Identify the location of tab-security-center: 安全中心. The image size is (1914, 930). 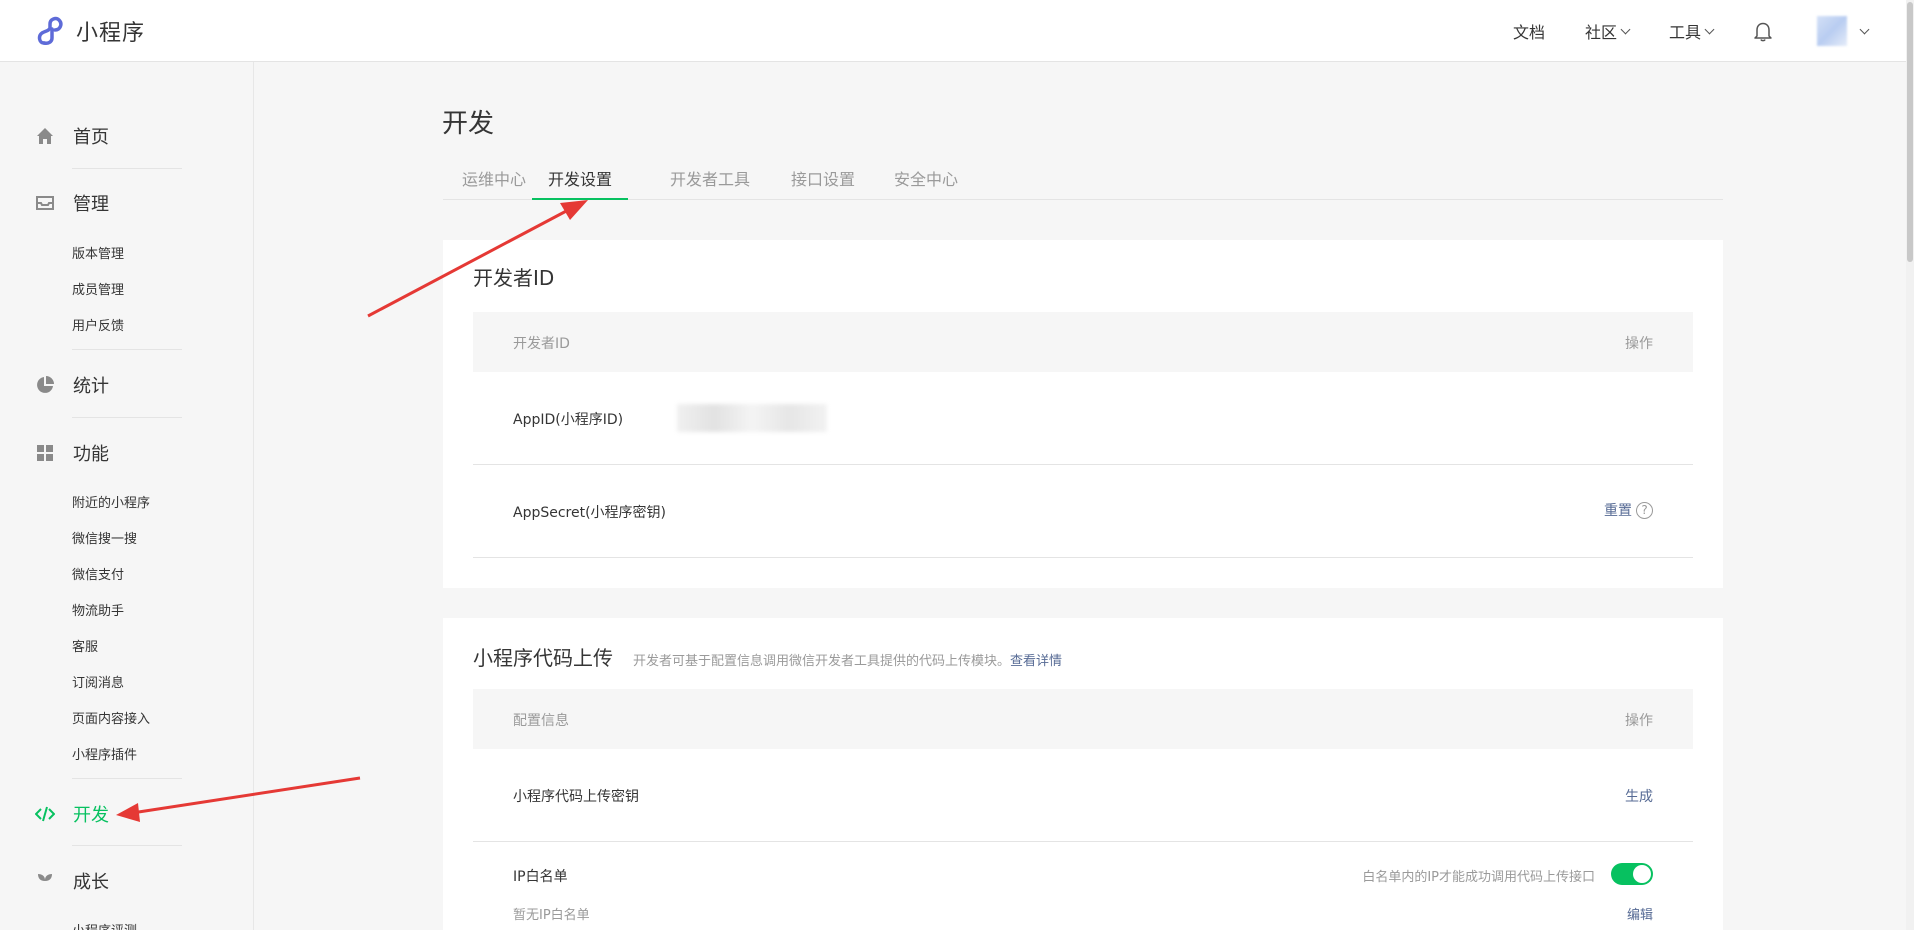
(926, 183).